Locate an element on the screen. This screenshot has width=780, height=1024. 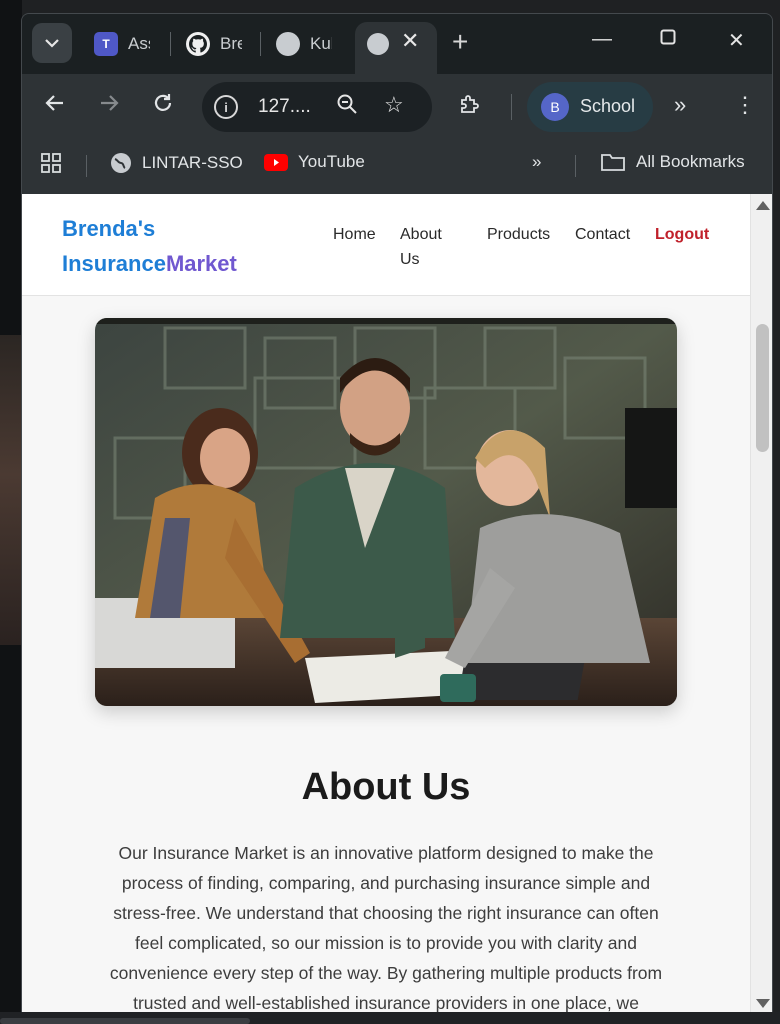
brand-line-1: Brenda's is located at coordinates (109, 228).